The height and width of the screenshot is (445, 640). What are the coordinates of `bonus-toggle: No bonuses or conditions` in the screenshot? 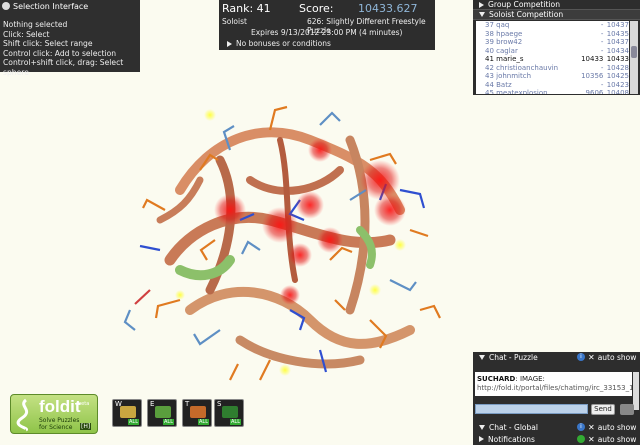 It's located at (279, 43).